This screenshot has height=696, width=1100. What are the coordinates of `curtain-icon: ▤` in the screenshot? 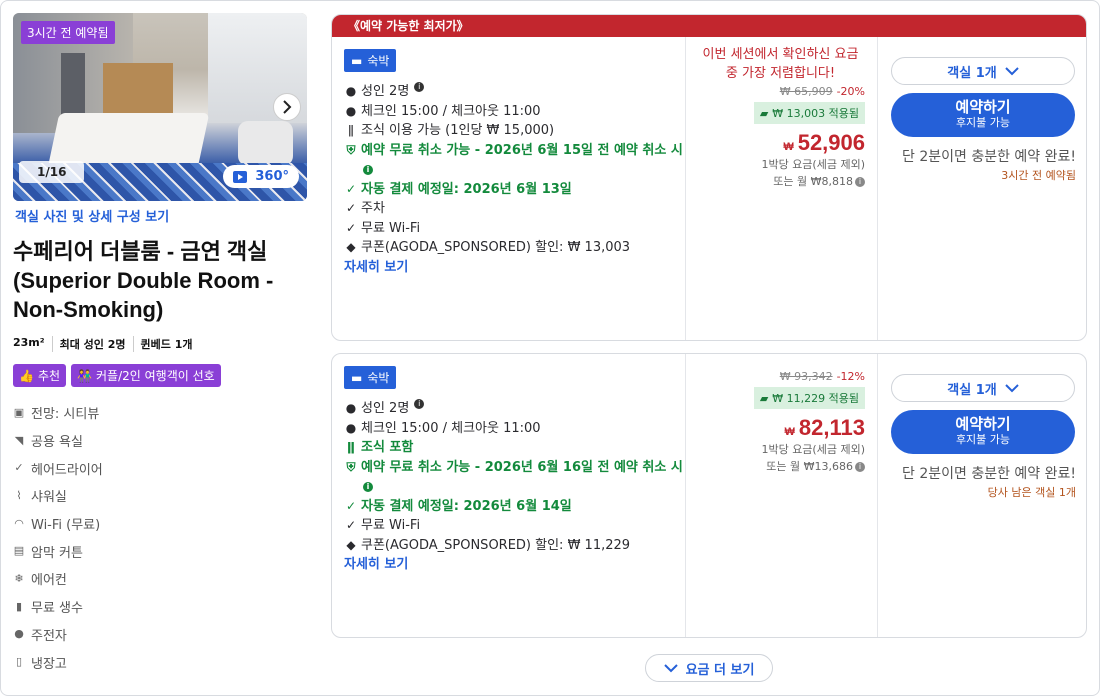 It's located at (19, 551).